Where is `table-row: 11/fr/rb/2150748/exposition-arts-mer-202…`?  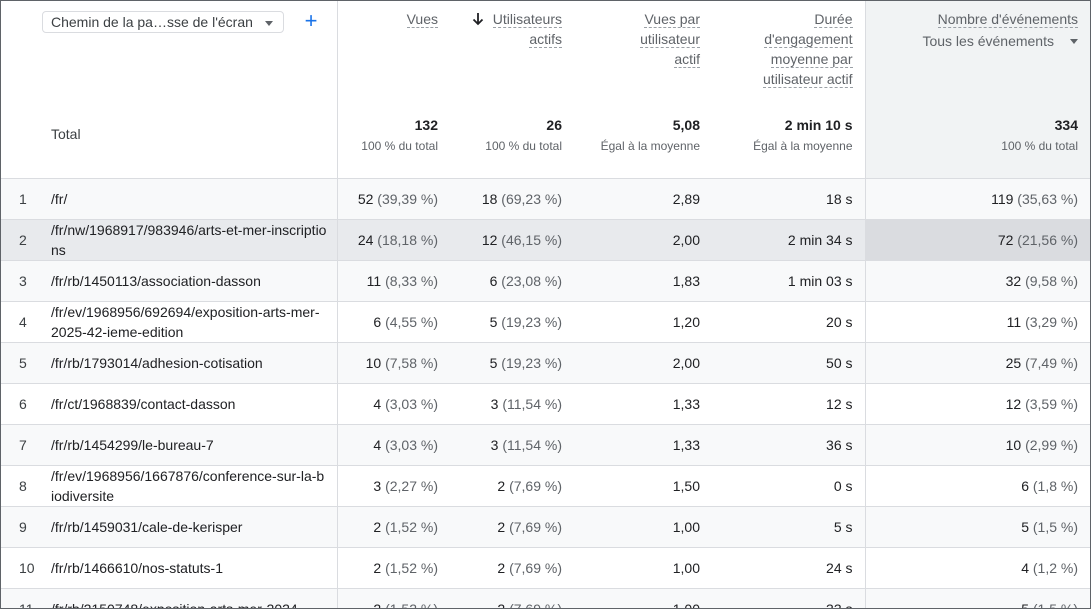
table-row: 11/fr/rb/2150748/exposition-arts-mer-202… is located at coordinates (545, 598).